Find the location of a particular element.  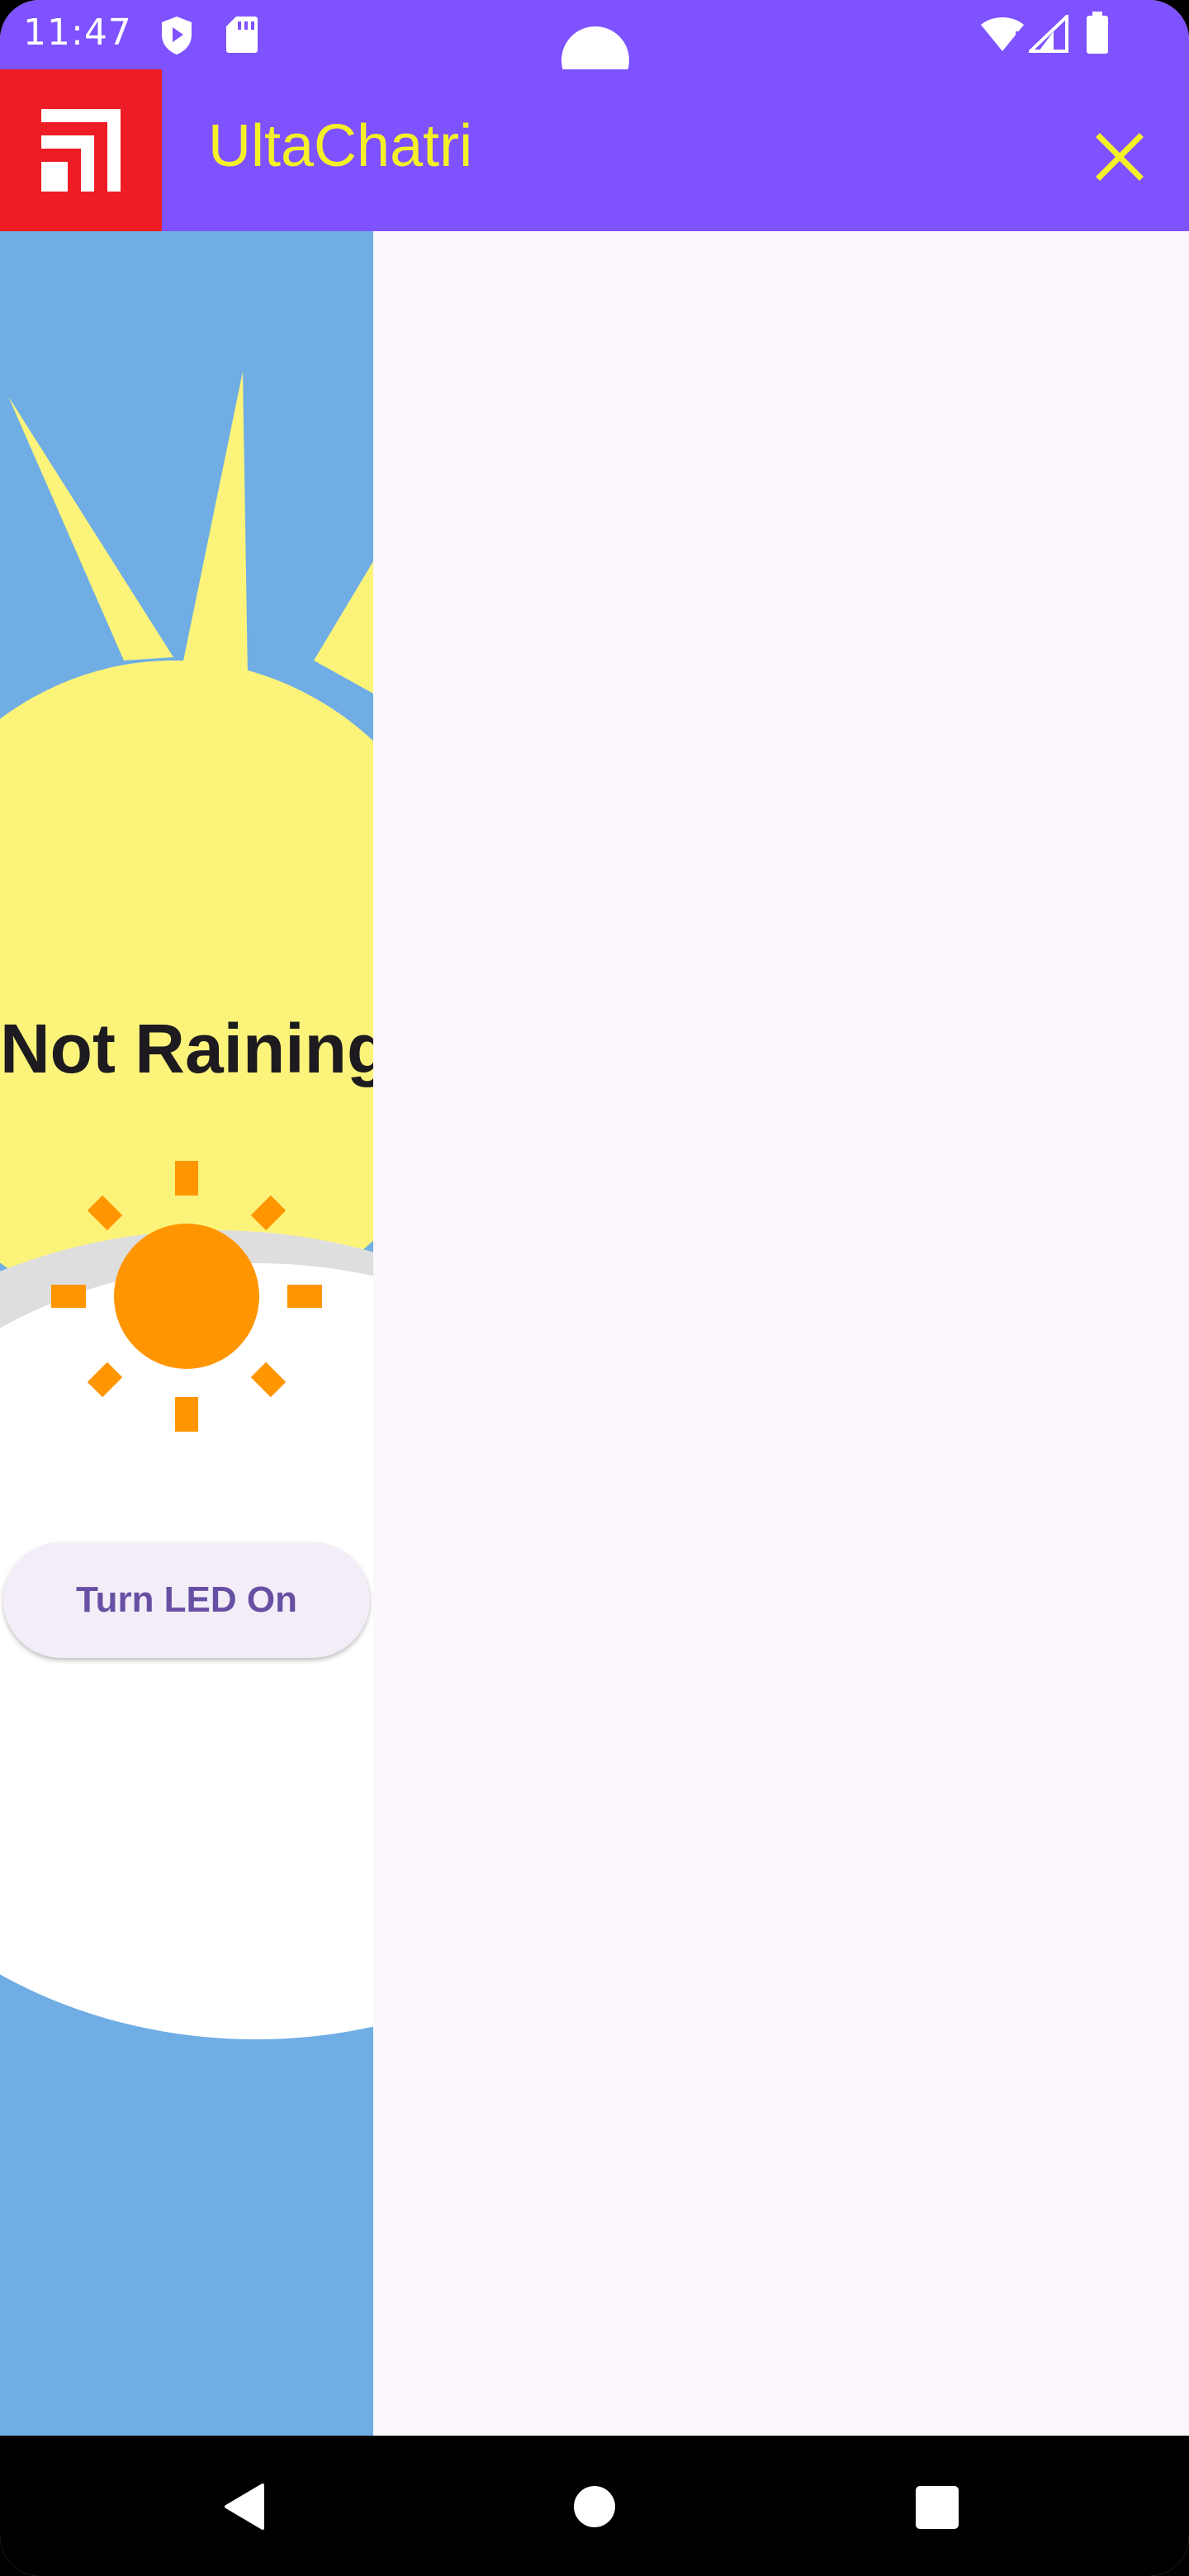

app-logo-icon is located at coordinates (81, 150).